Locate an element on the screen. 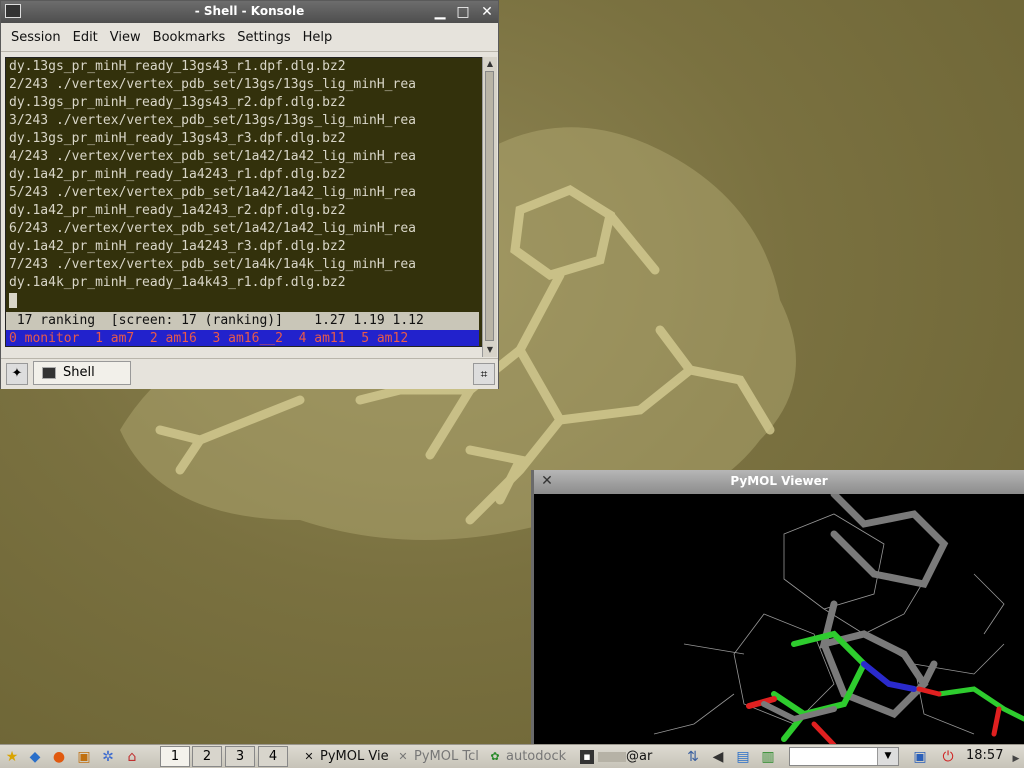 Image resolution: width=1024 pixels, height=768 pixels. menu-settings: Settings is located at coordinates (263, 37).